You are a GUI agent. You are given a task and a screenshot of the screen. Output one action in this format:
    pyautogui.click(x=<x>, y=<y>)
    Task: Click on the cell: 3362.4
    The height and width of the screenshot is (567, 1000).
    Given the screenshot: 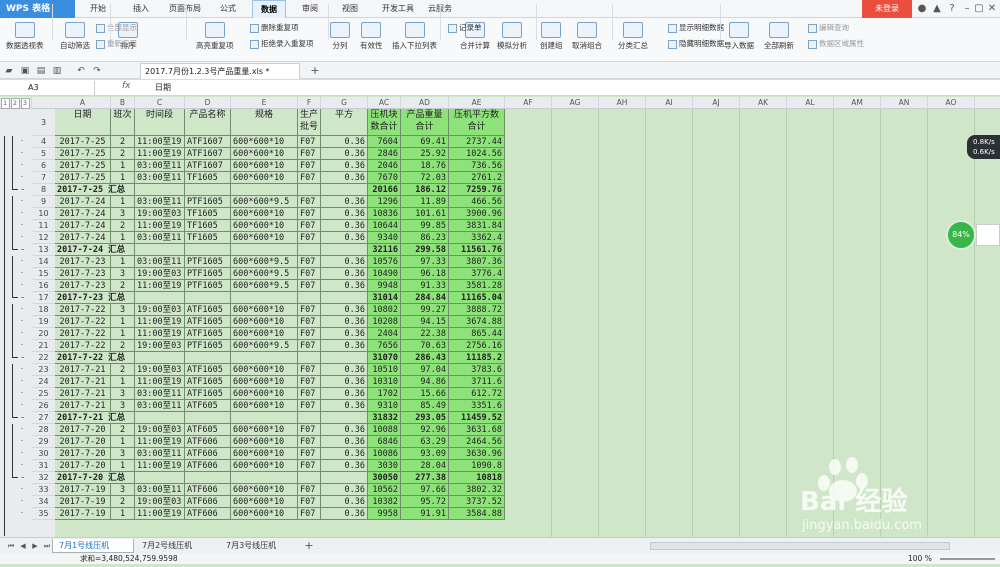 What is the action you would take?
    pyautogui.click(x=477, y=238)
    